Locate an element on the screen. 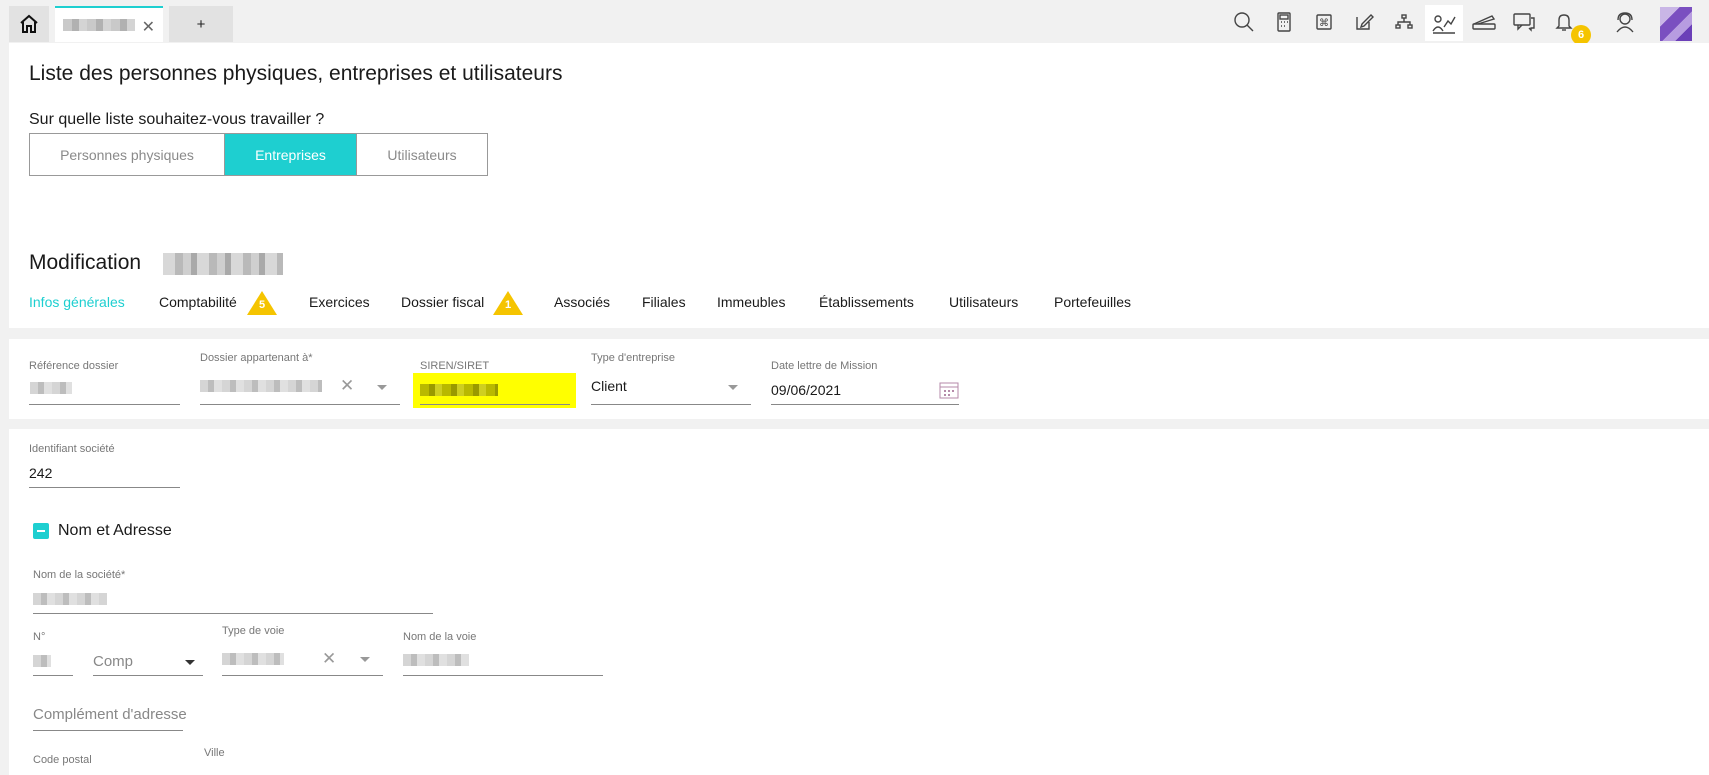 Image resolution: width=1709 pixels, height=775 pixels. company-name-redacted is located at coordinates (223, 264).